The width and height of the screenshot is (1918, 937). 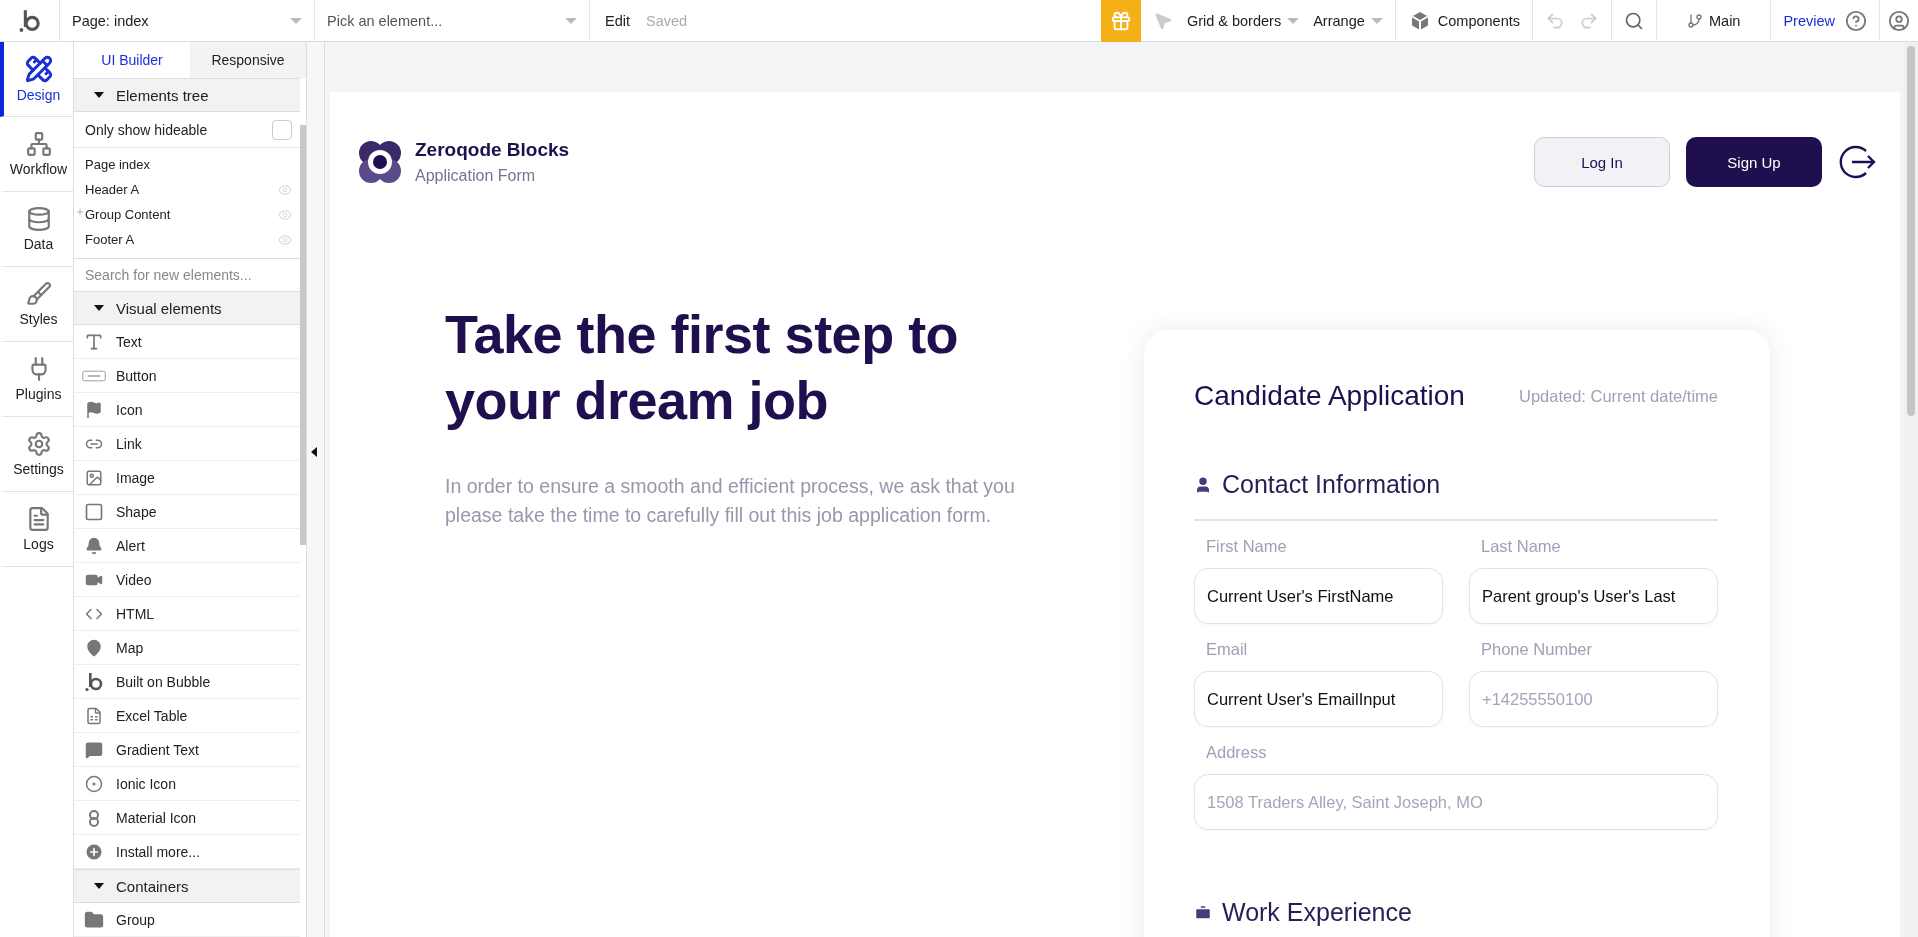 What do you see at coordinates (187, 818) in the screenshot?
I see `element-item: Material Icon` at bounding box center [187, 818].